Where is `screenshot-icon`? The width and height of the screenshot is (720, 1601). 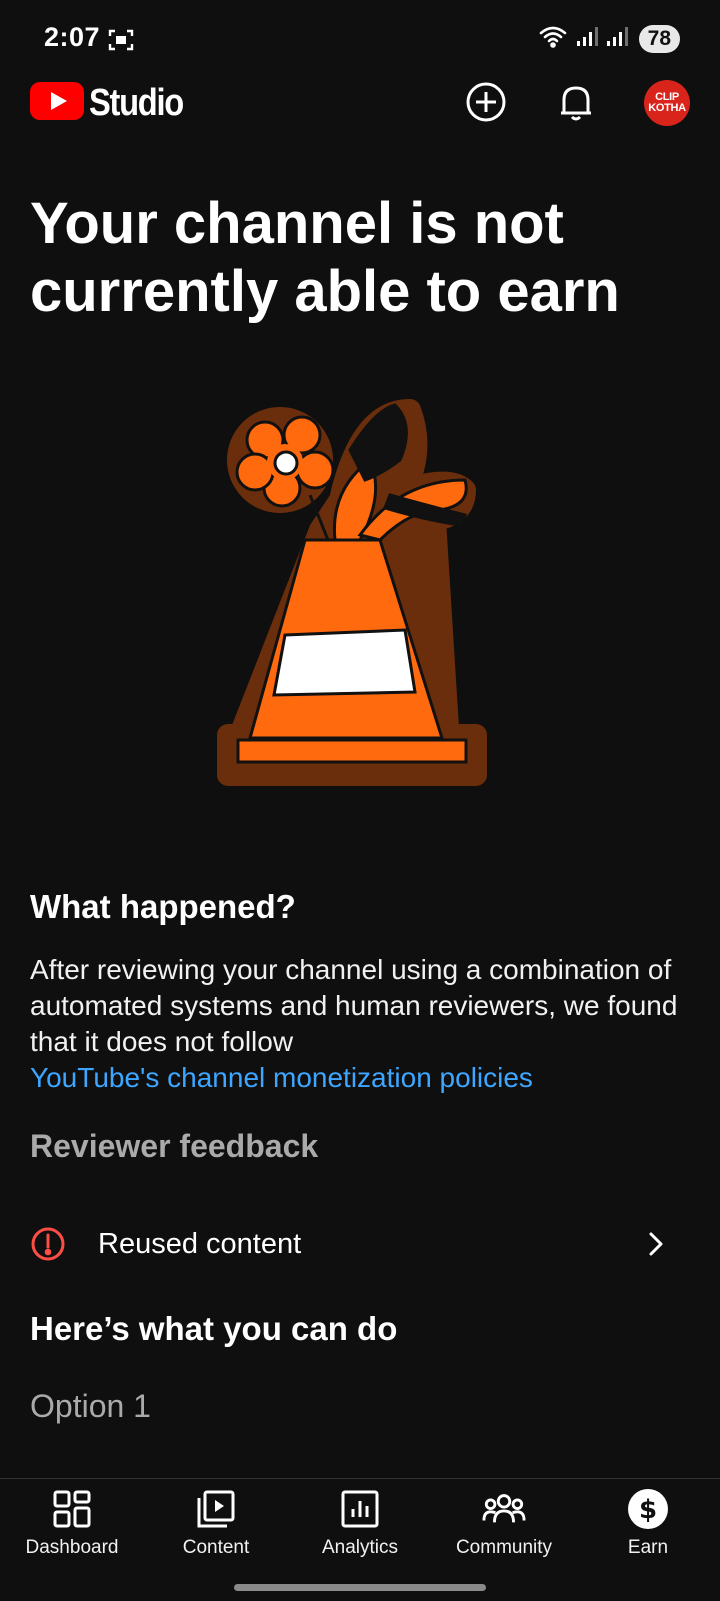
screenshot-icon is located at coordinates (121, 42).